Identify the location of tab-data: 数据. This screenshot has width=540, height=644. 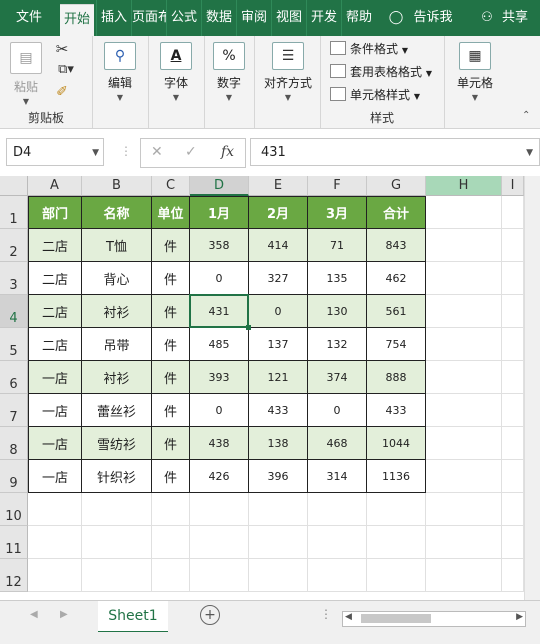
(218, 18).